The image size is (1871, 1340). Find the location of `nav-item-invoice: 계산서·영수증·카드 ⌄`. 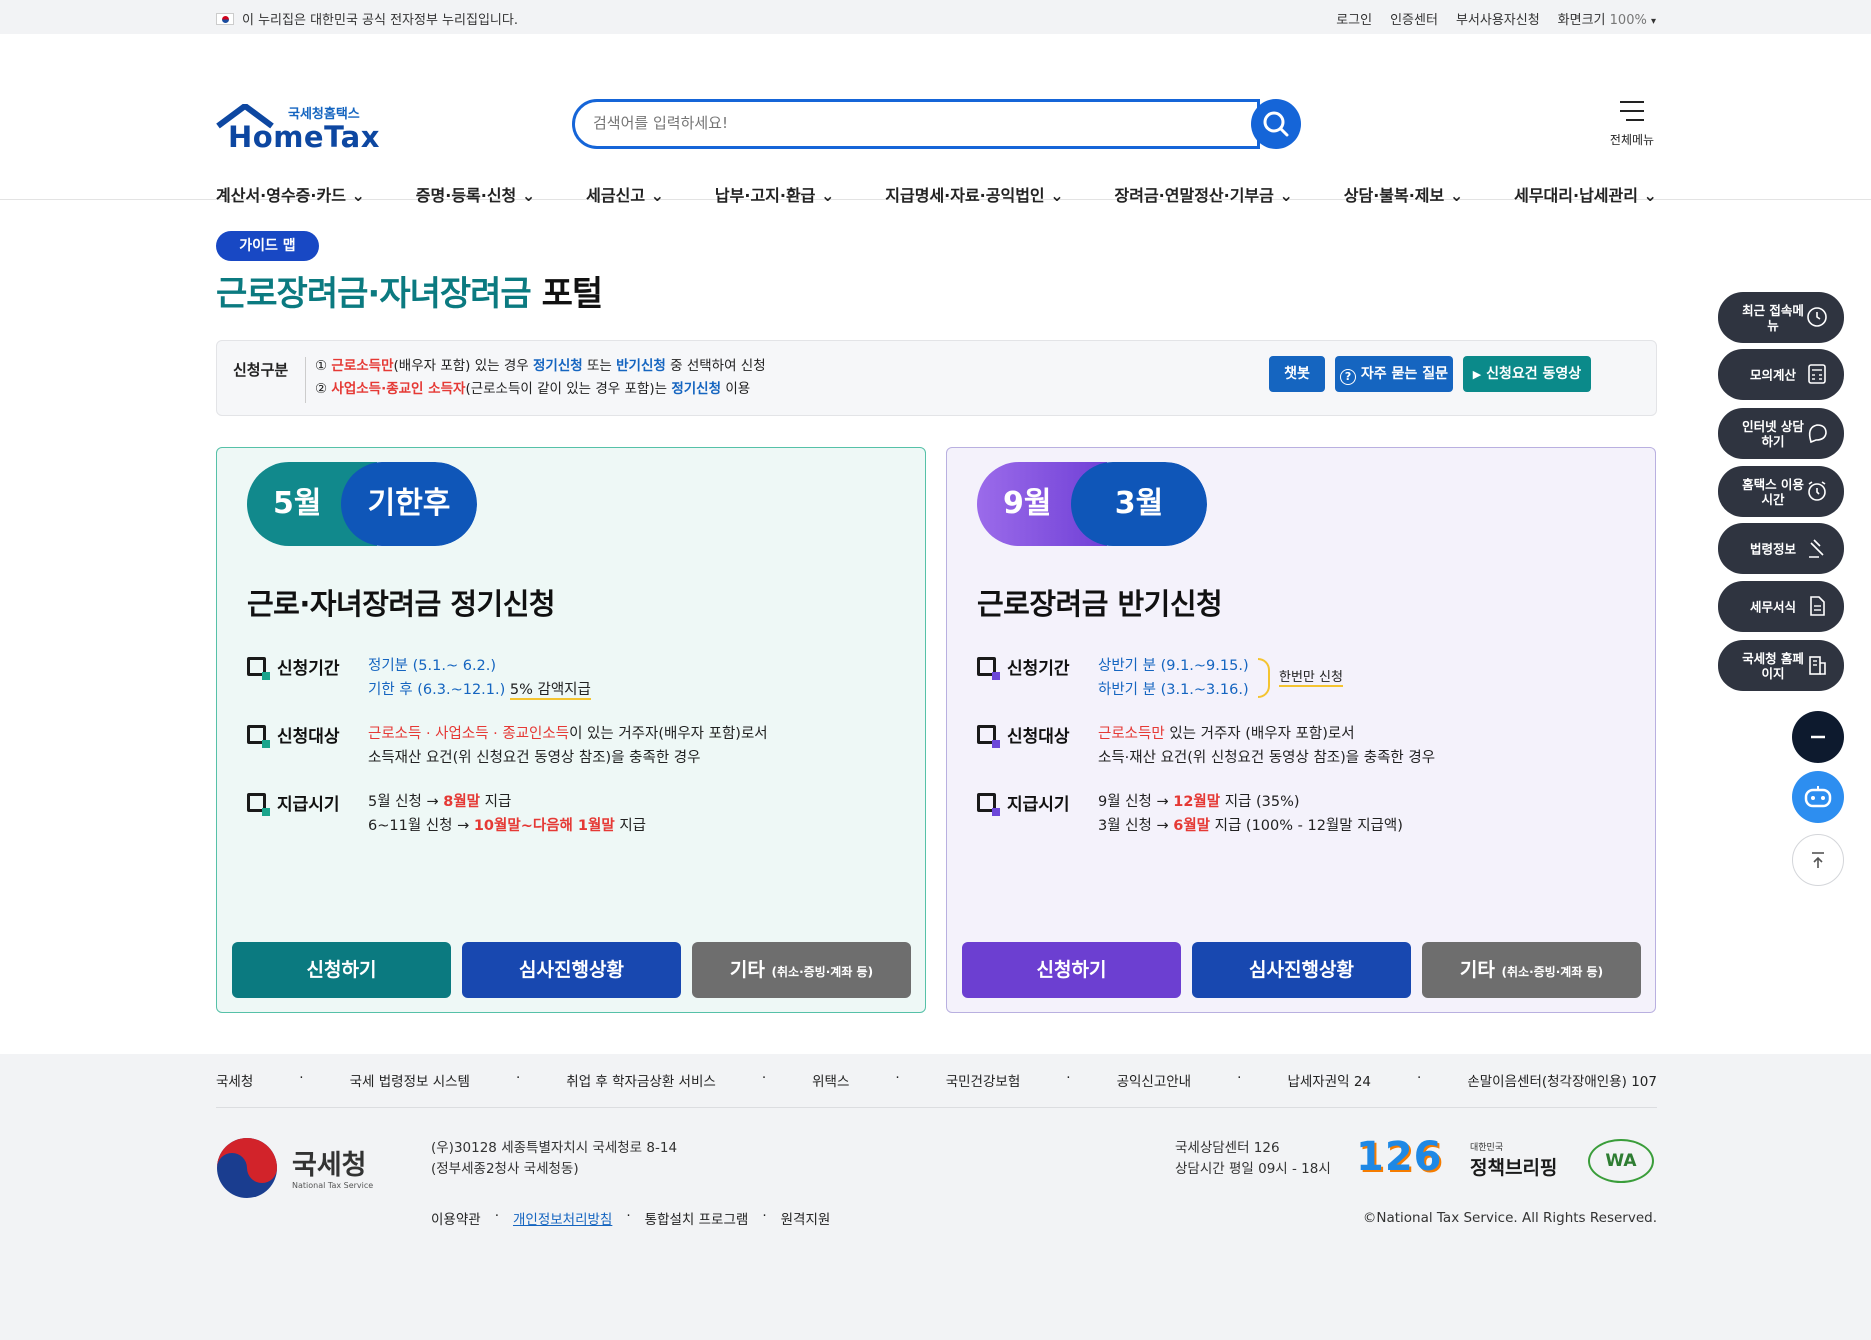

nav-item-invoice: 계산서·영수증·카드 ⌄ is located at coordinates (290, 194).